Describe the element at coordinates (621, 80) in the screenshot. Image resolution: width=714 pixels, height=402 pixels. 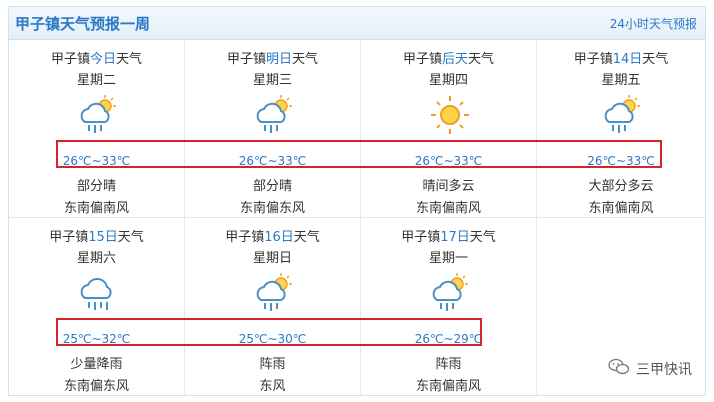
I see `weekday: 星期五` at that location.